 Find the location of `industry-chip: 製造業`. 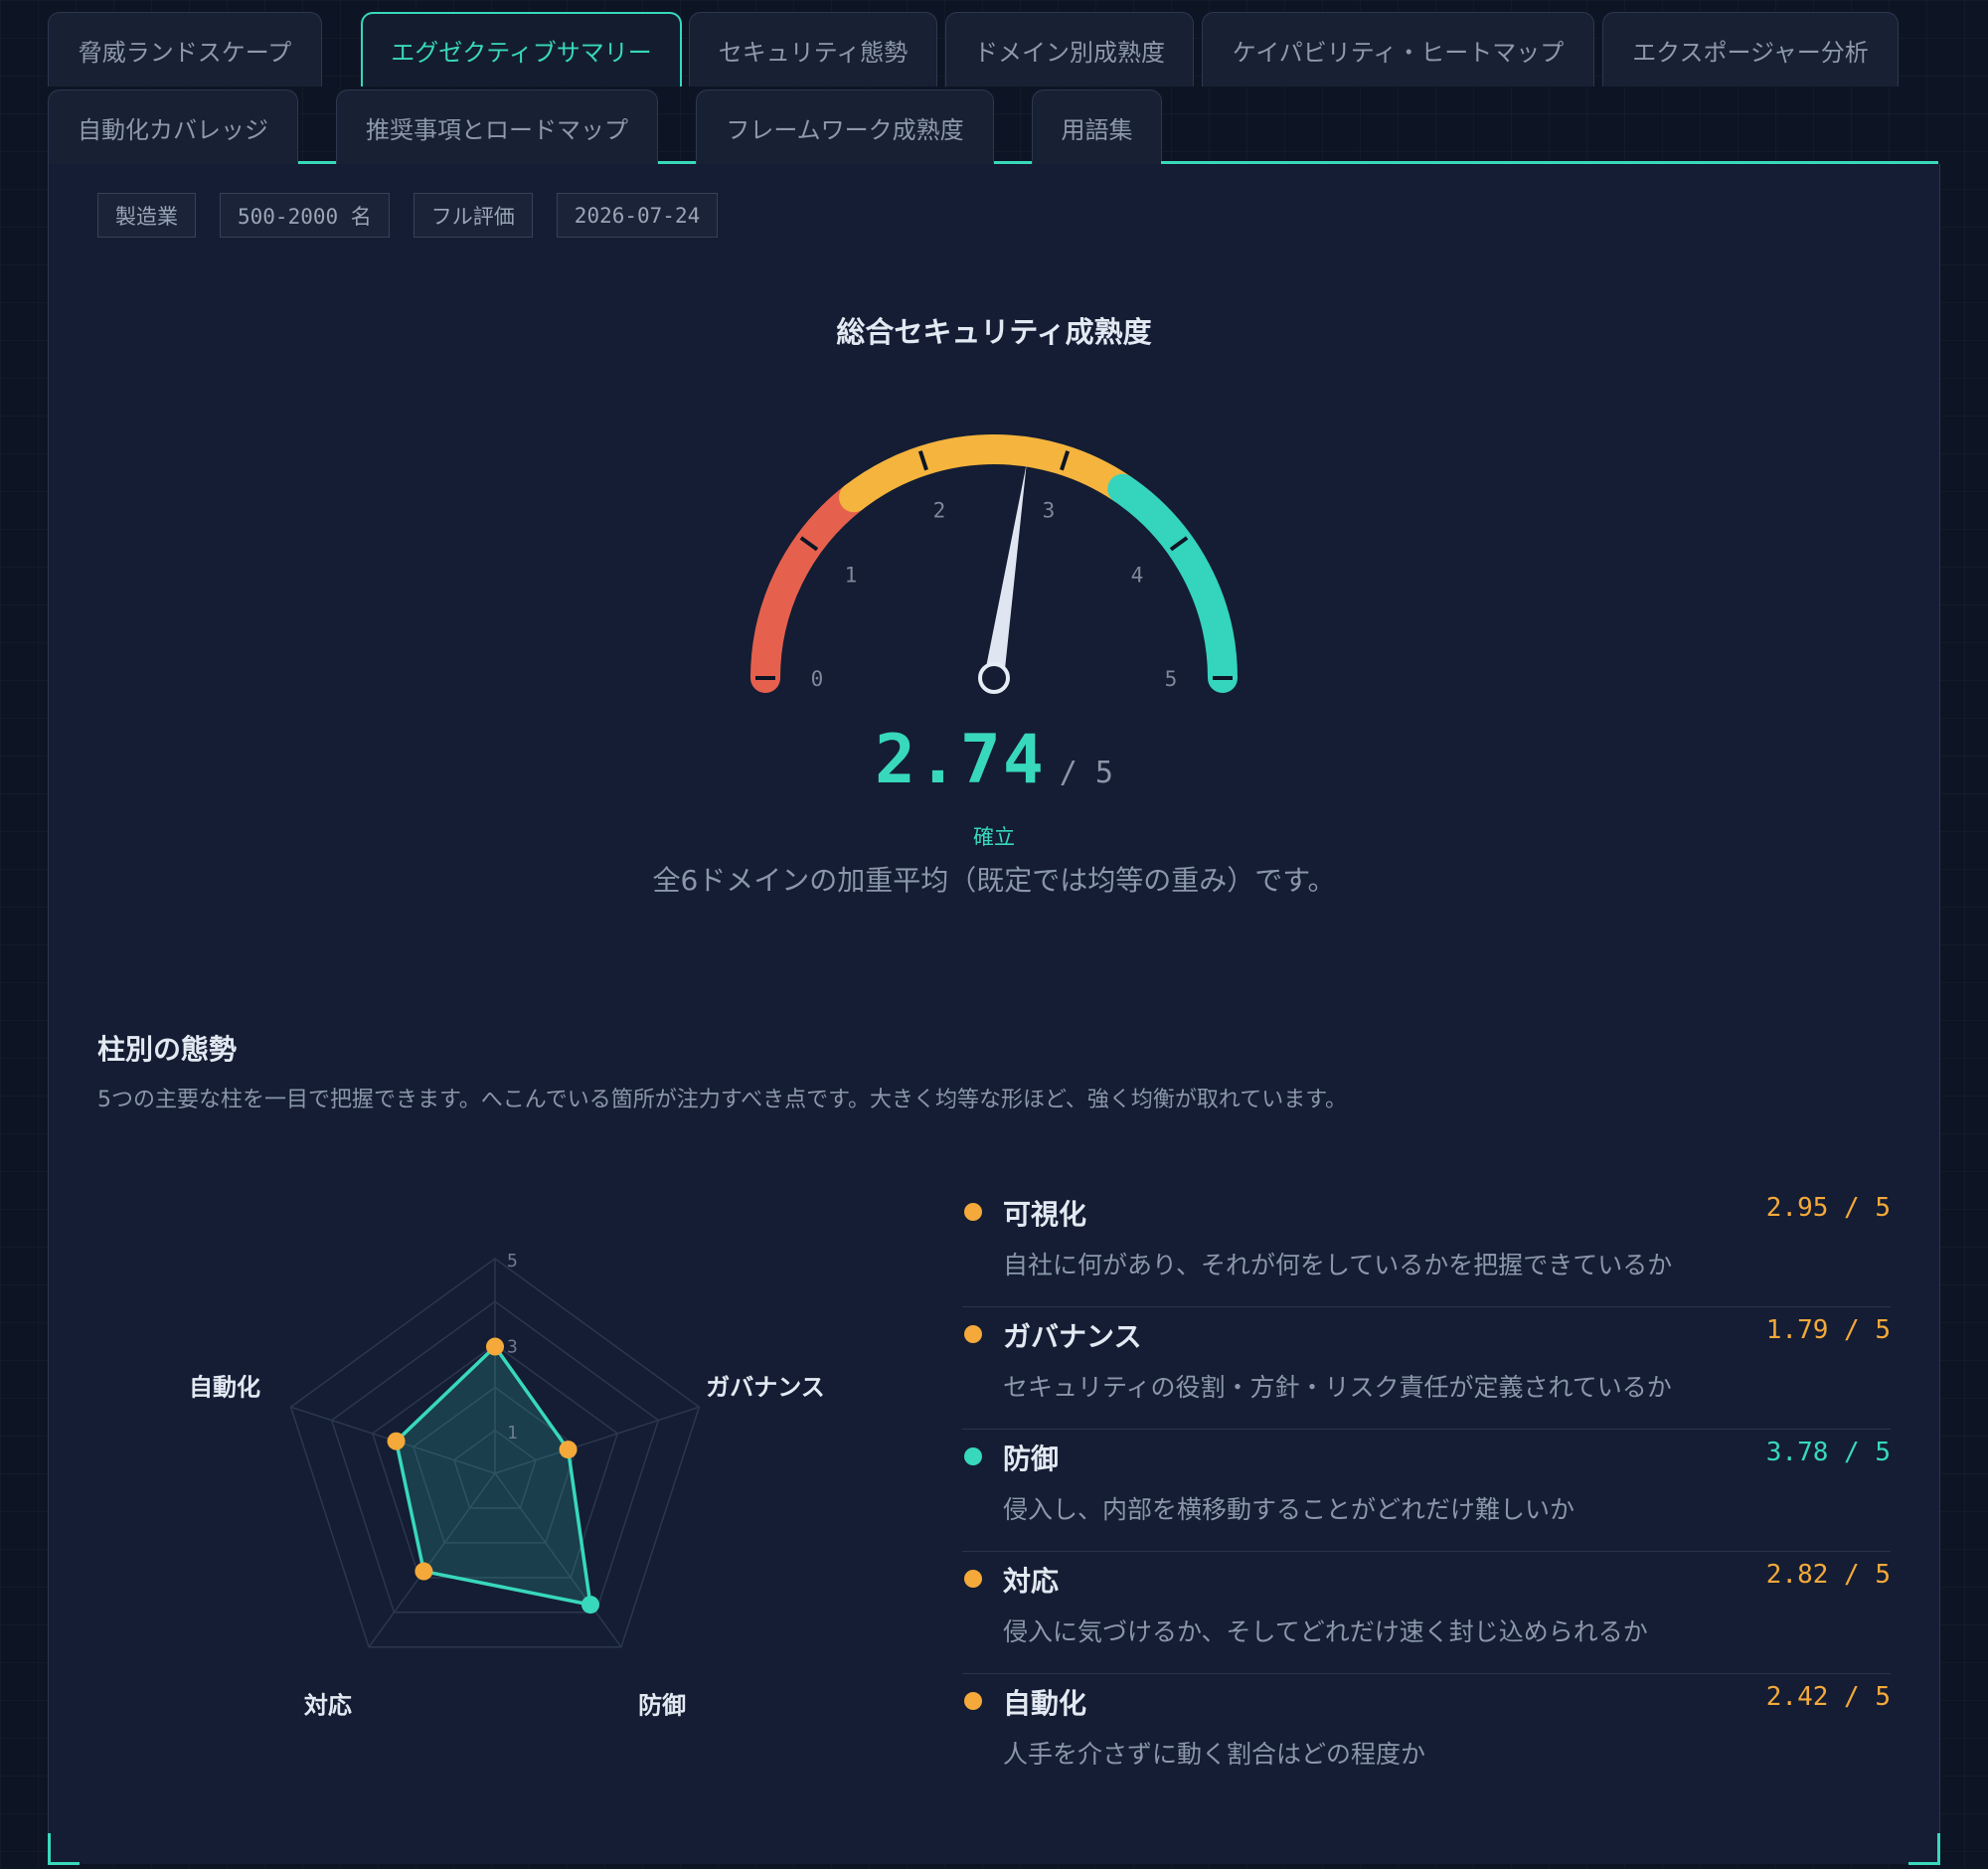

industry-chip: 製造業 is located at coordinates (146, 215).